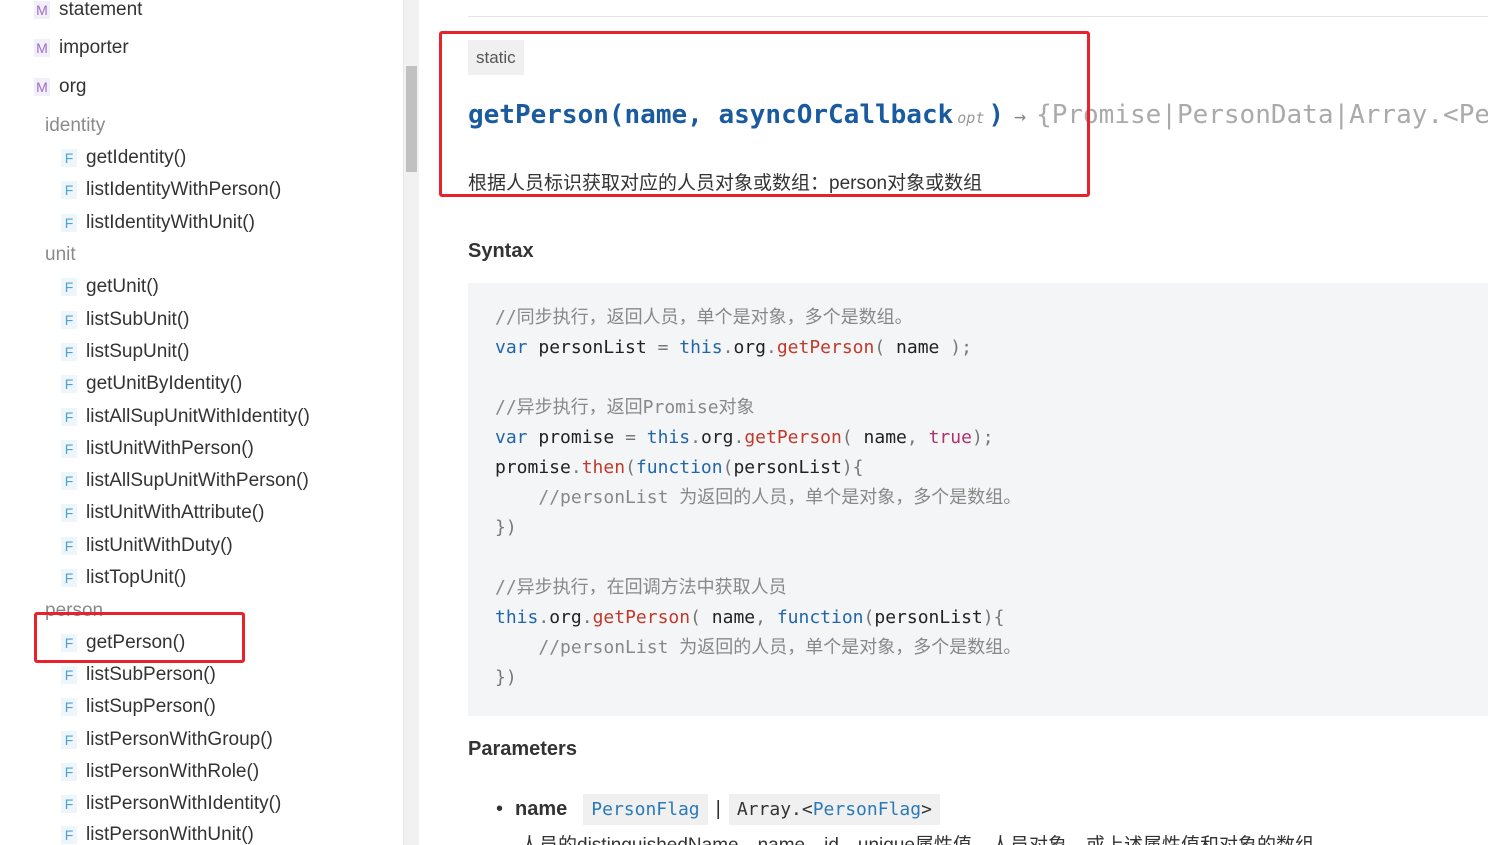  Describe the element at coordinates (496, 57) in the screenshot. I see `static-tag: static` at that location.